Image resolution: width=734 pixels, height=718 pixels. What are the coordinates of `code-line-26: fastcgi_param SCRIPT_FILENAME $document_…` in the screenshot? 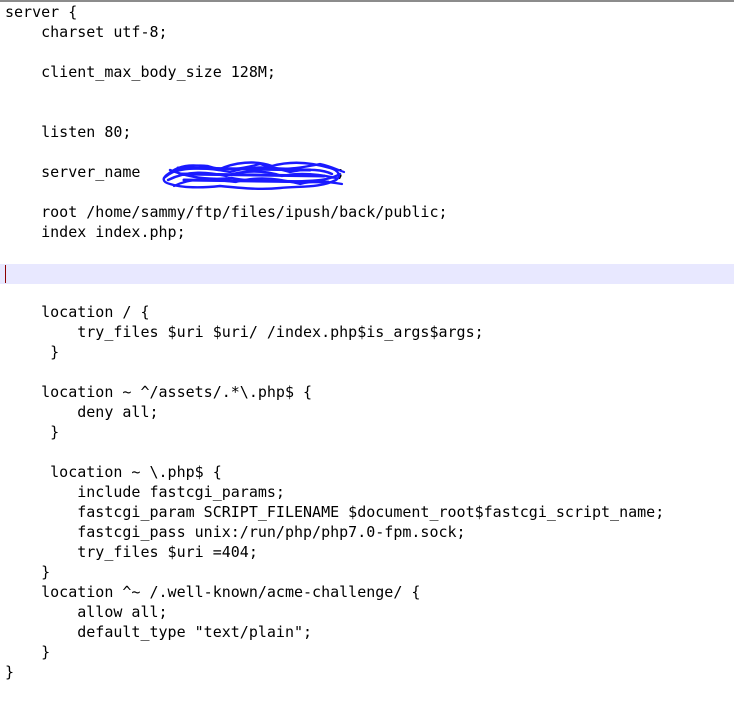 It's located at (335, 512).